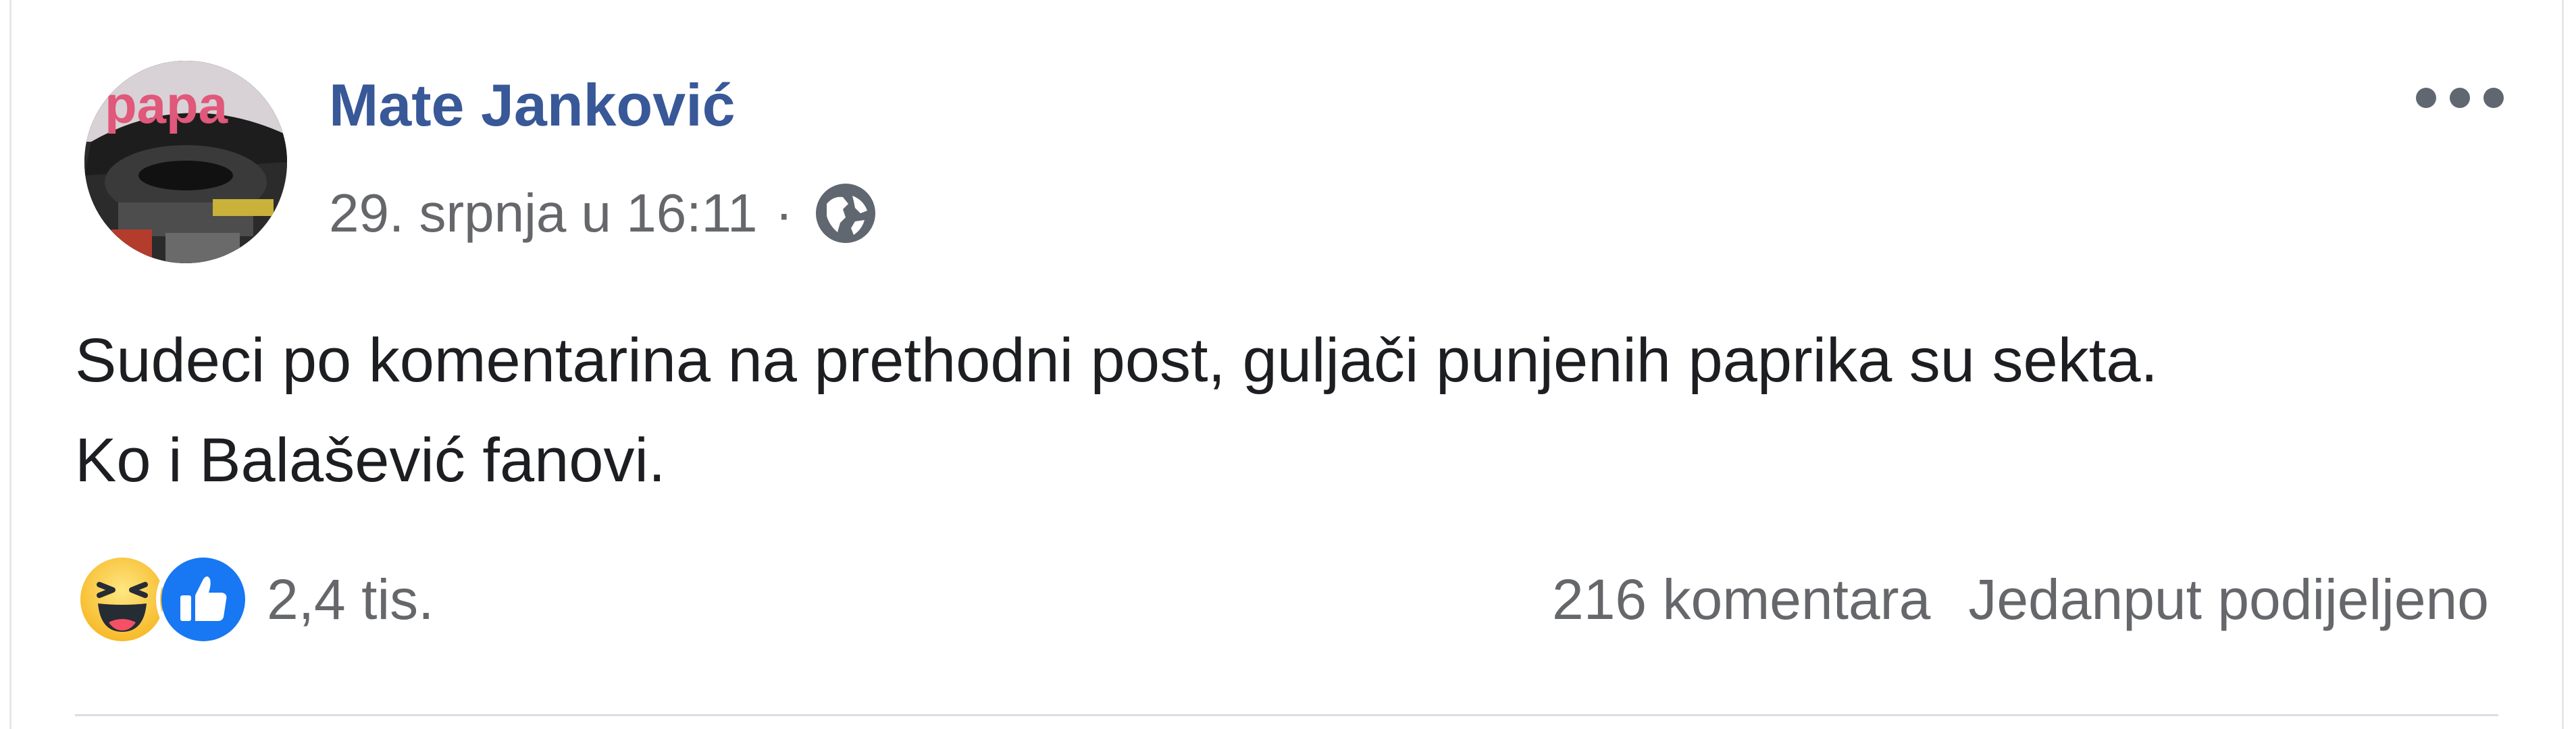  What do you see at coordinates (1741, 599) in the screenshot?
I see `comments-count-link: 216 komentara` at bounding box center [1741, 599].